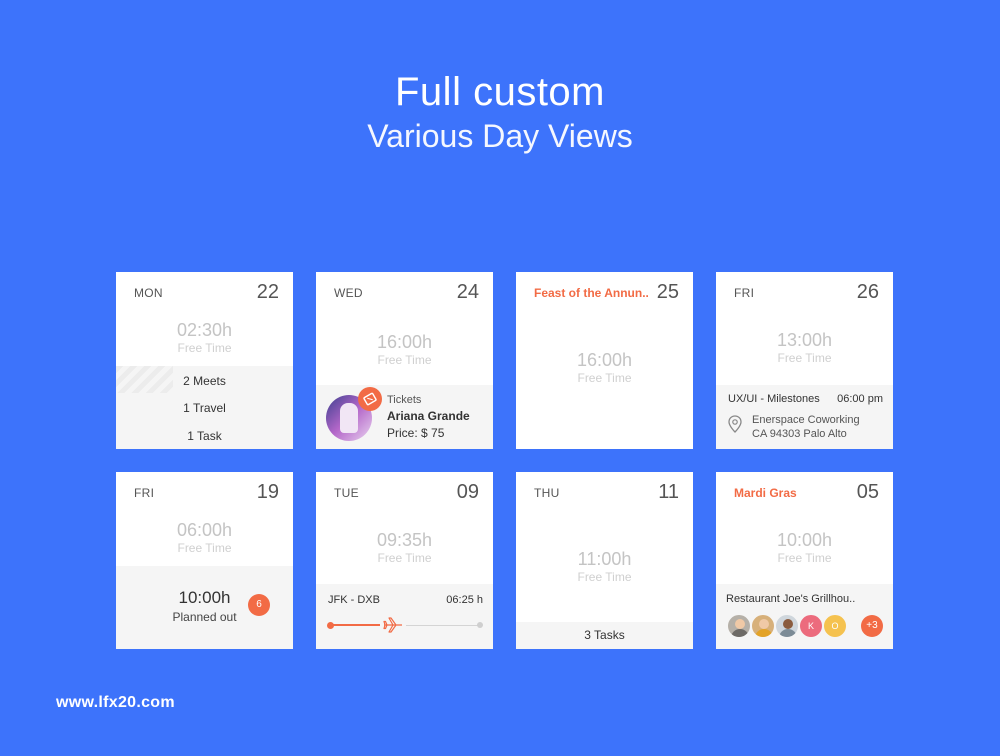 The height and width of the screenshot is (756, 1000). What do you see at coordinates (428, 416) in the screenshot?
I see `event-name: Ariana Grande` at bounding box center [428, 416].